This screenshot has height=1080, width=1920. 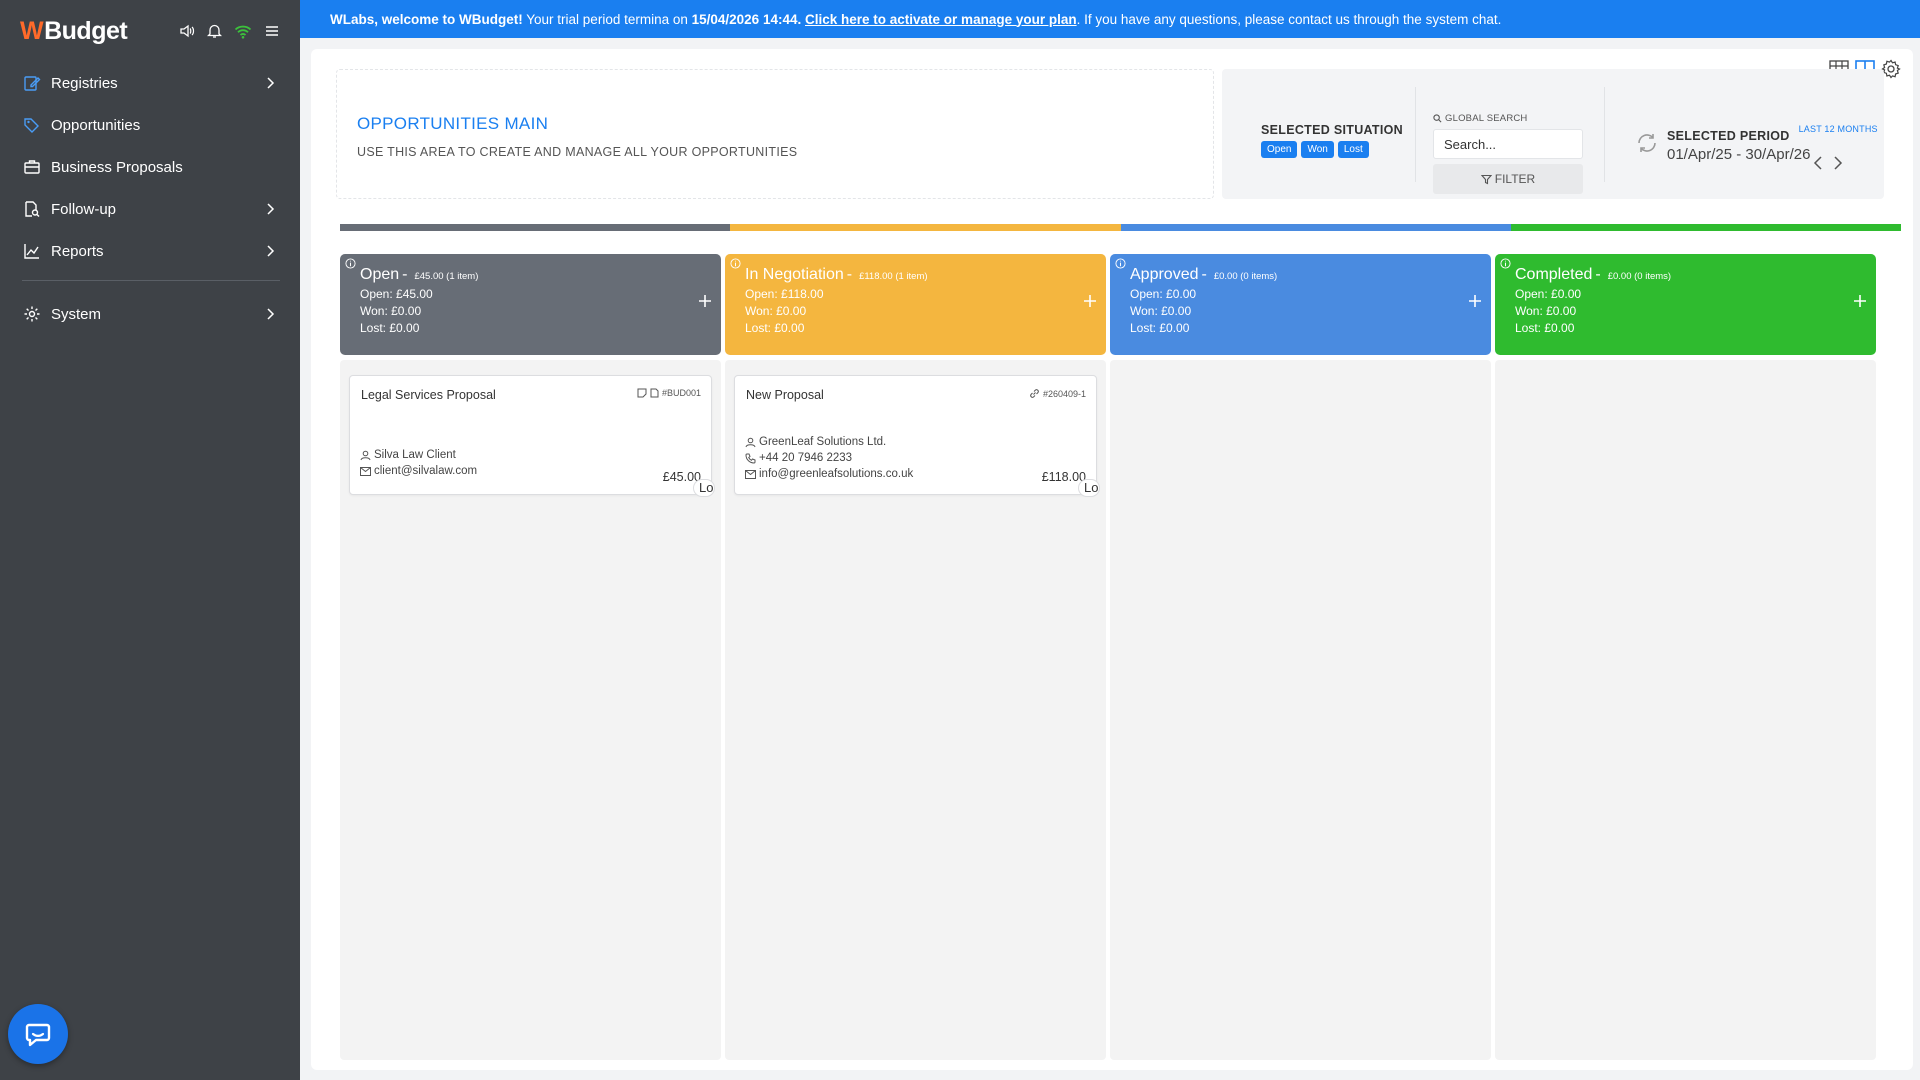 What do you see at coordinates (1317, 149) in the screenshot?
I see `pill-won: Won` at bounding box center [1317, 149].